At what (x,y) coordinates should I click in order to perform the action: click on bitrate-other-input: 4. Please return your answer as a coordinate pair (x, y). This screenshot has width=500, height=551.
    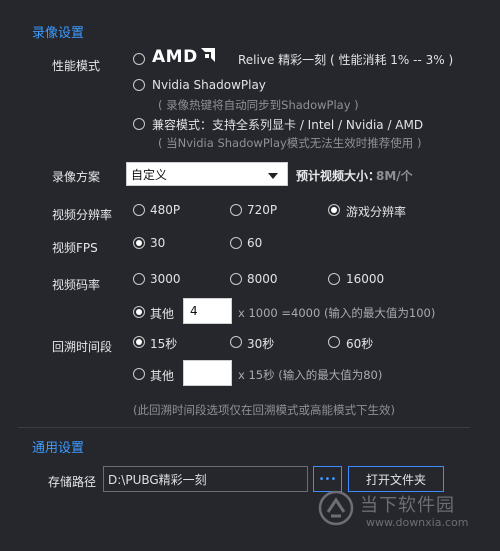
    Looking at the image, I should click on (207, 311).